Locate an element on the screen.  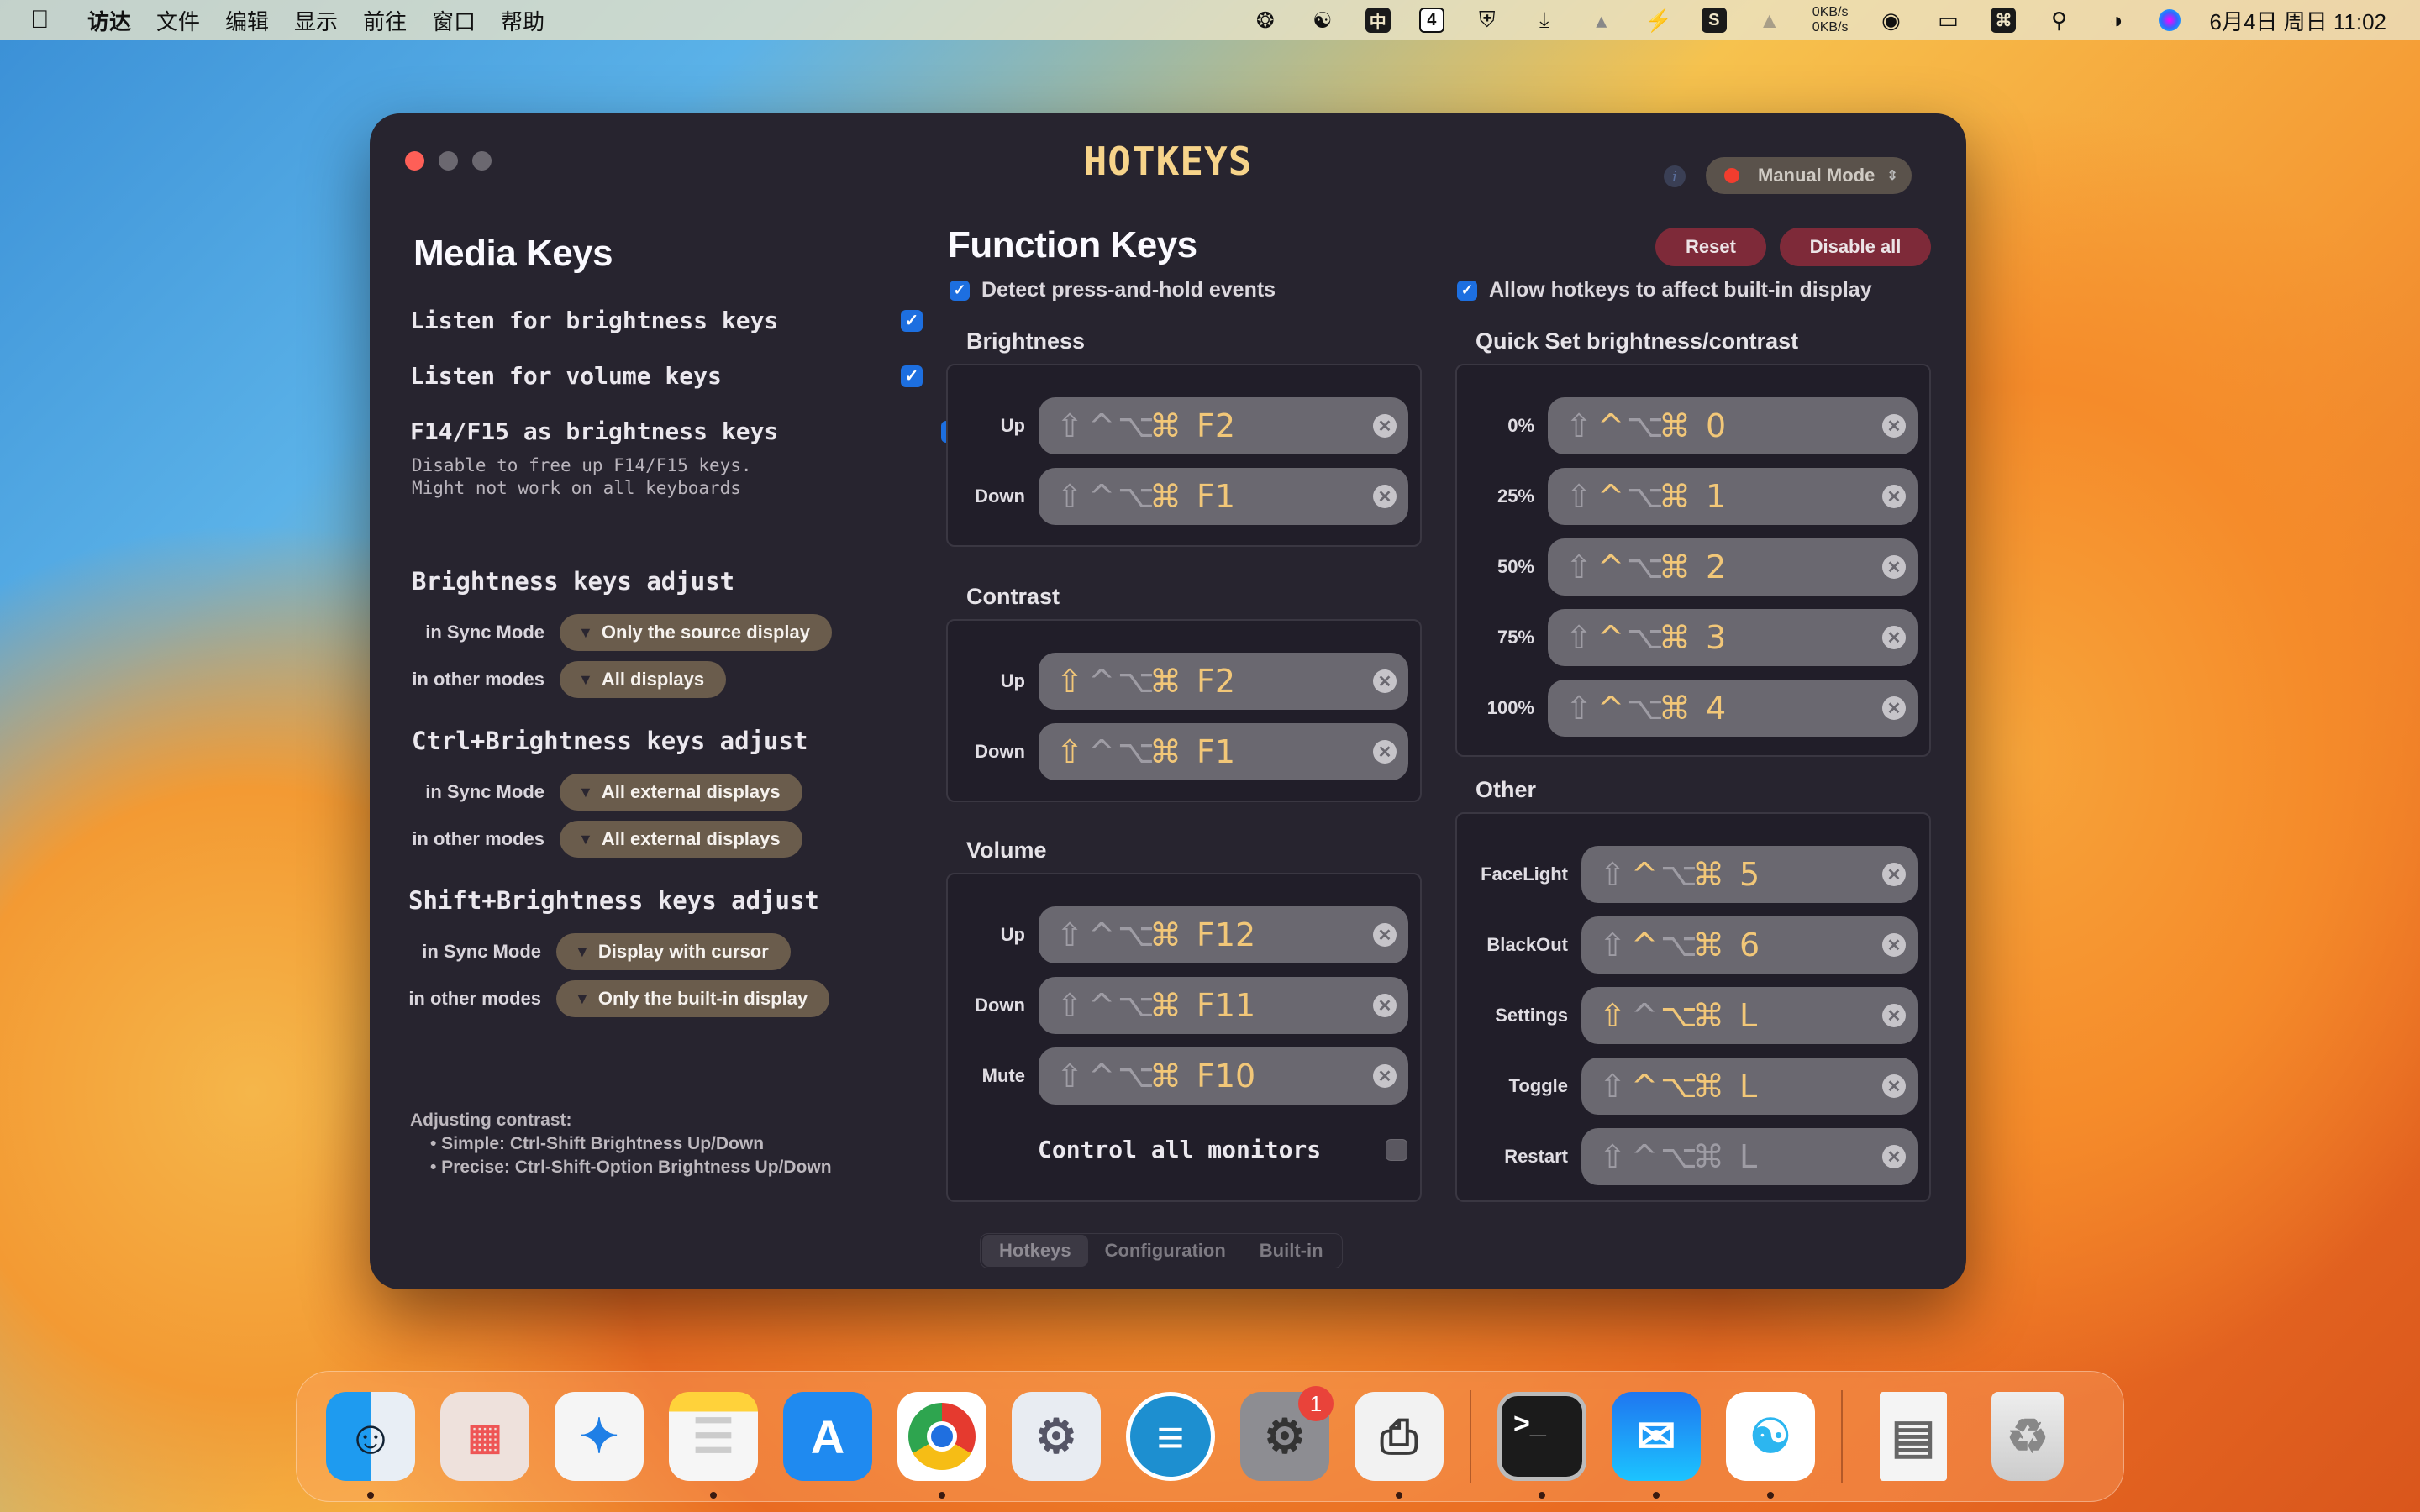
hotkey-recorder: ⇧ ^ ⌥ ⌘ F12 ✕ is located at coordinates (1224, 934).